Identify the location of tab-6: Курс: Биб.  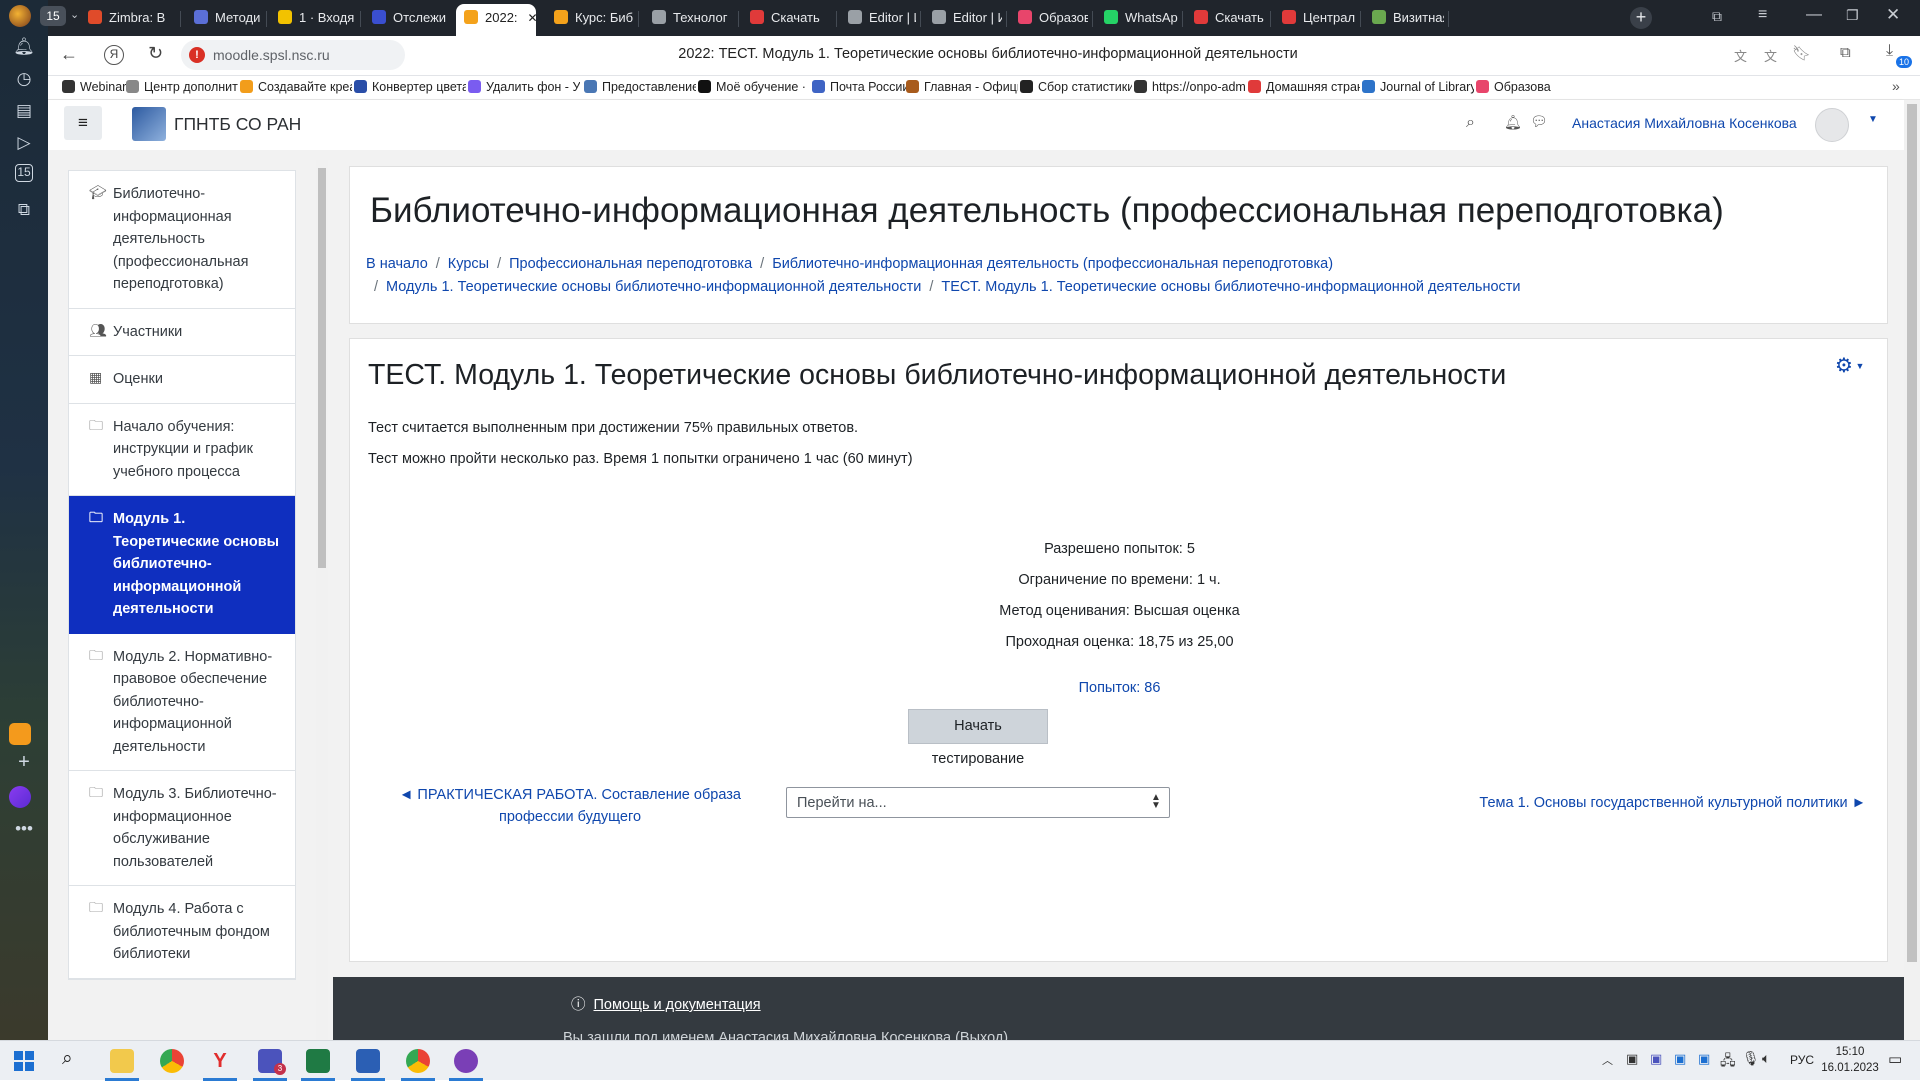
(590, 18).